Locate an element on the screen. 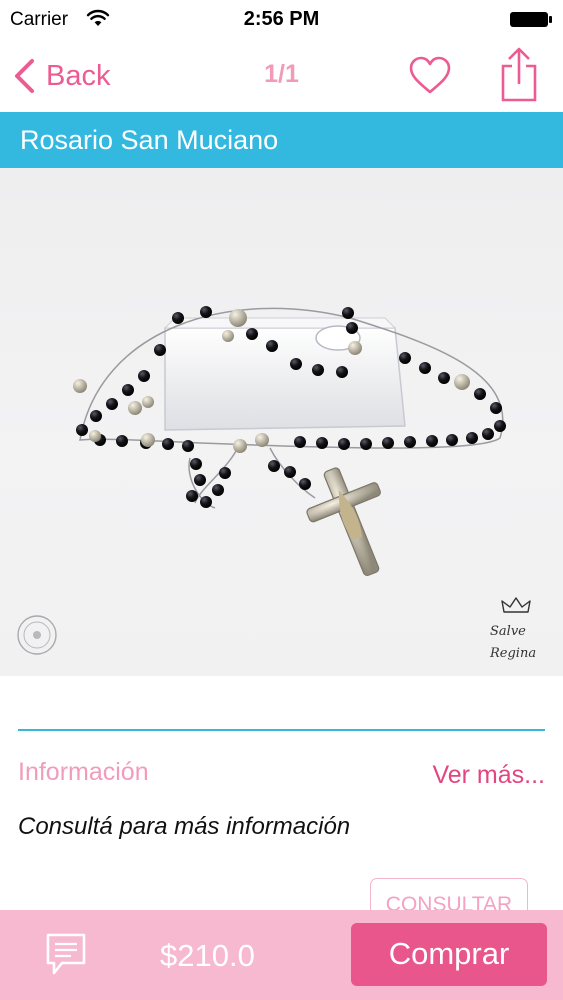 This screenshot has width=563, height=1000. chat-icon is located at coordinates (66, 954).